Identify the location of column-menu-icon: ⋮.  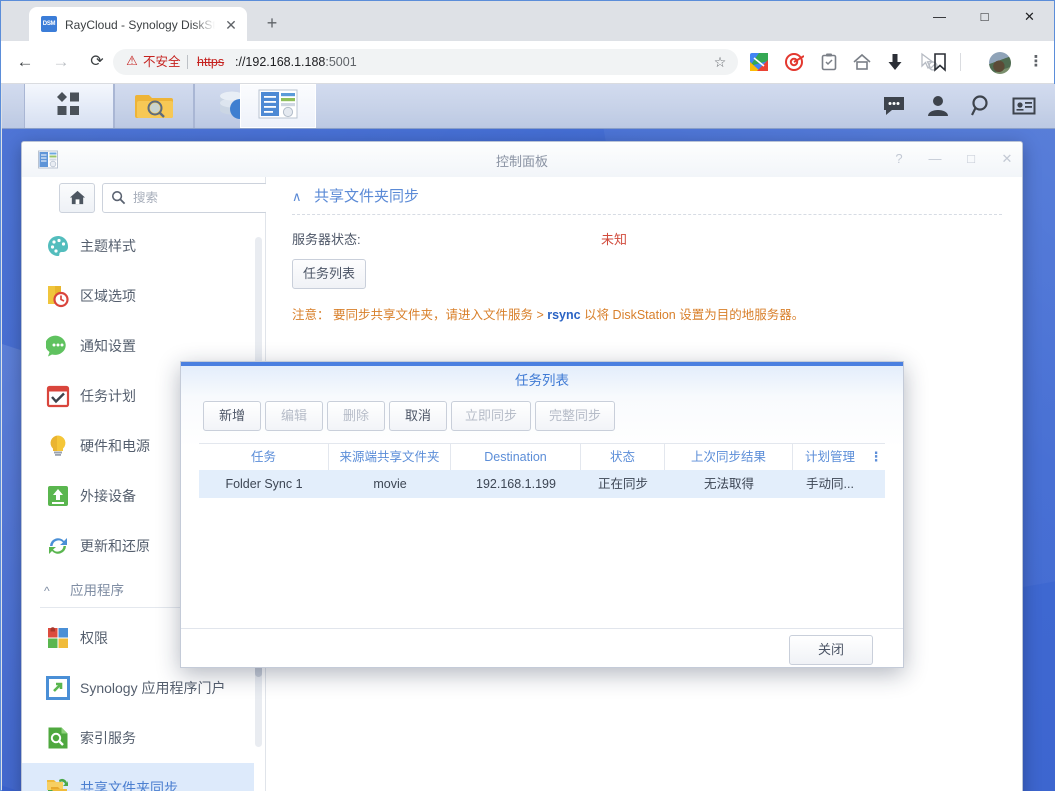
(876, 457).